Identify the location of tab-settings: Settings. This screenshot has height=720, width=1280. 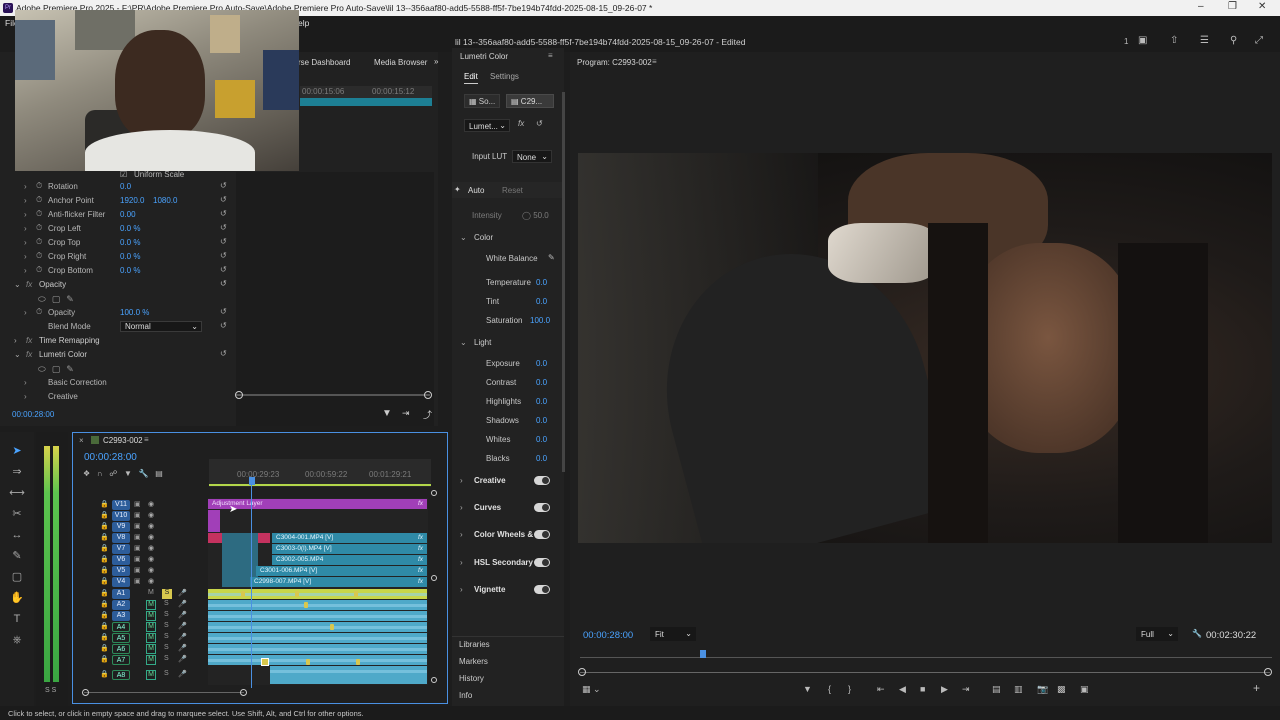
(504, 76).